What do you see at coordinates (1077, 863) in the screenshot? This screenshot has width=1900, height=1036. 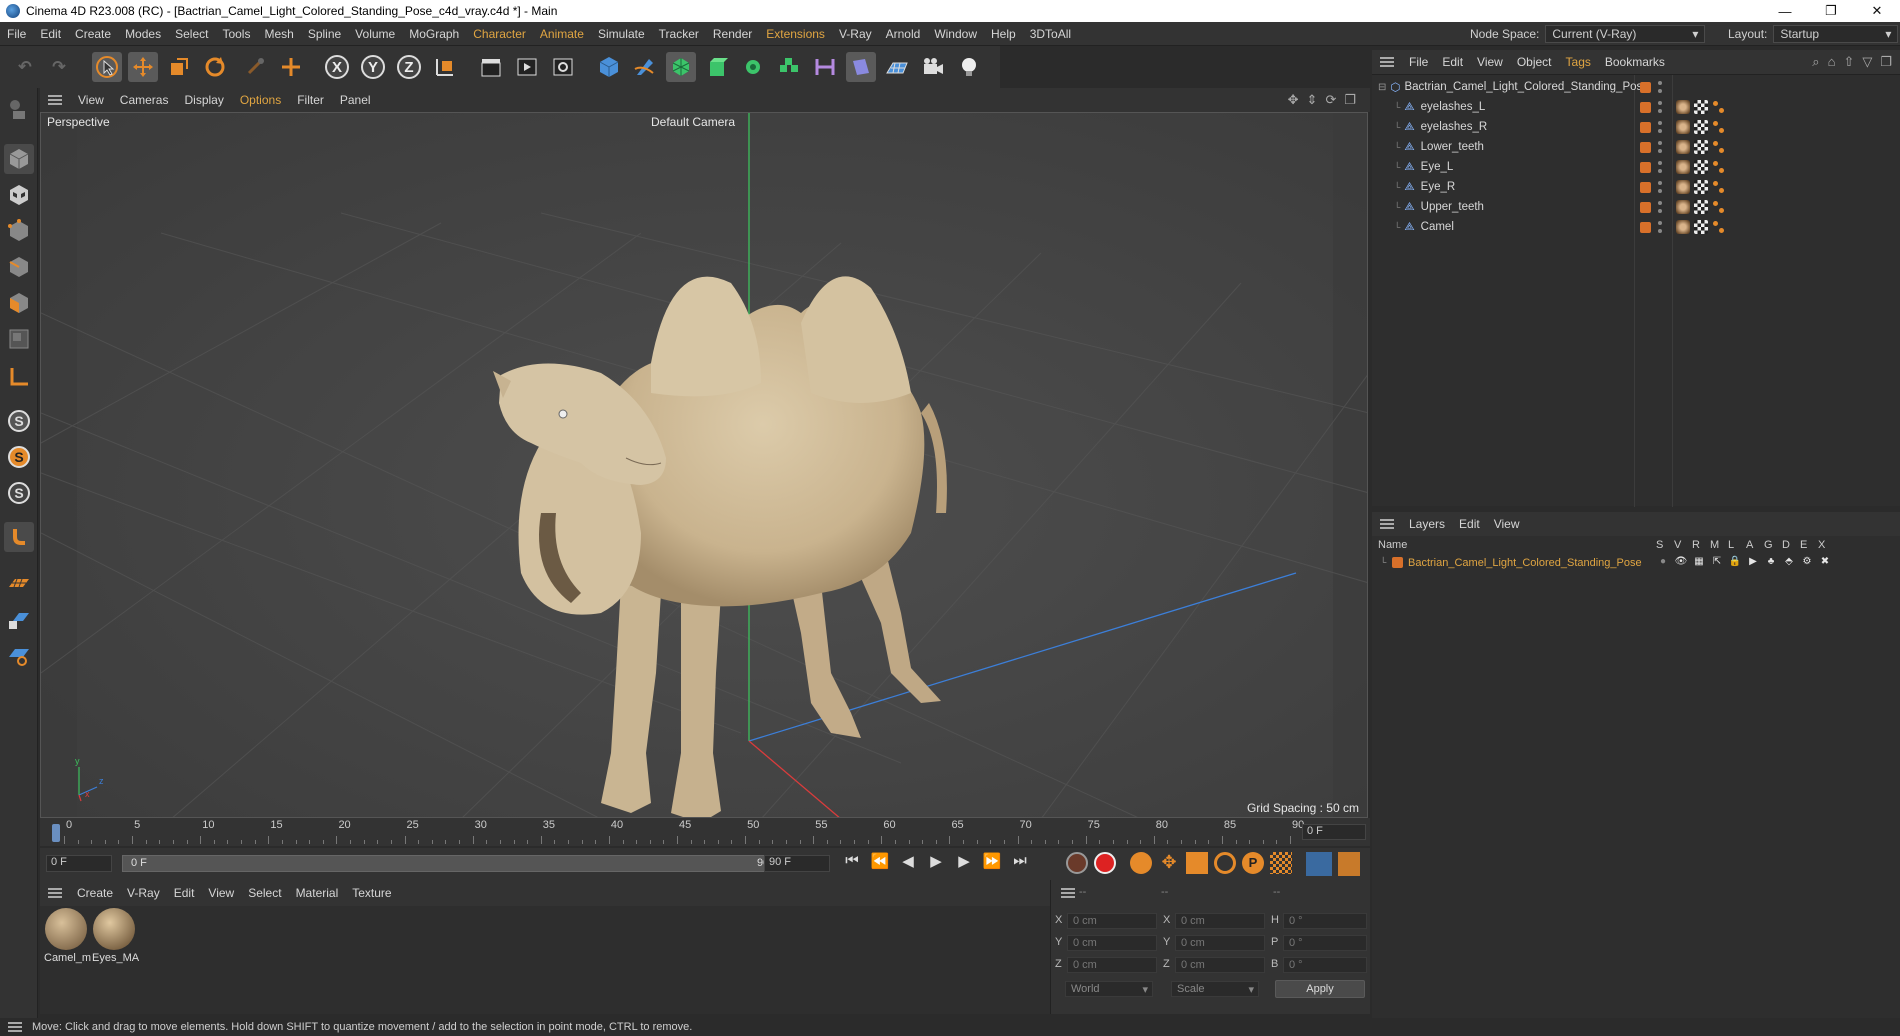 I see `record-keys-icon` at bounding box center [1077, 863].